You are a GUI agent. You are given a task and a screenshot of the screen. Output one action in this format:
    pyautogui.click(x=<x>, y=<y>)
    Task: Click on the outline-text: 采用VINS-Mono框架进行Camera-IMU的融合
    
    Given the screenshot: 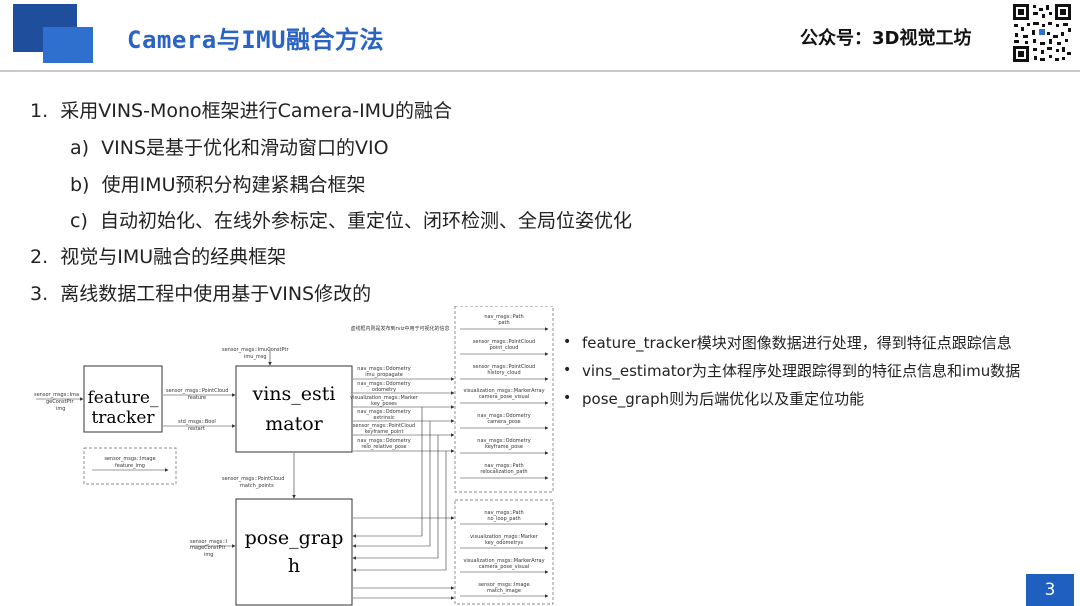 What is the action you would take?
    pyautogui.click(x=256, y=111)
    